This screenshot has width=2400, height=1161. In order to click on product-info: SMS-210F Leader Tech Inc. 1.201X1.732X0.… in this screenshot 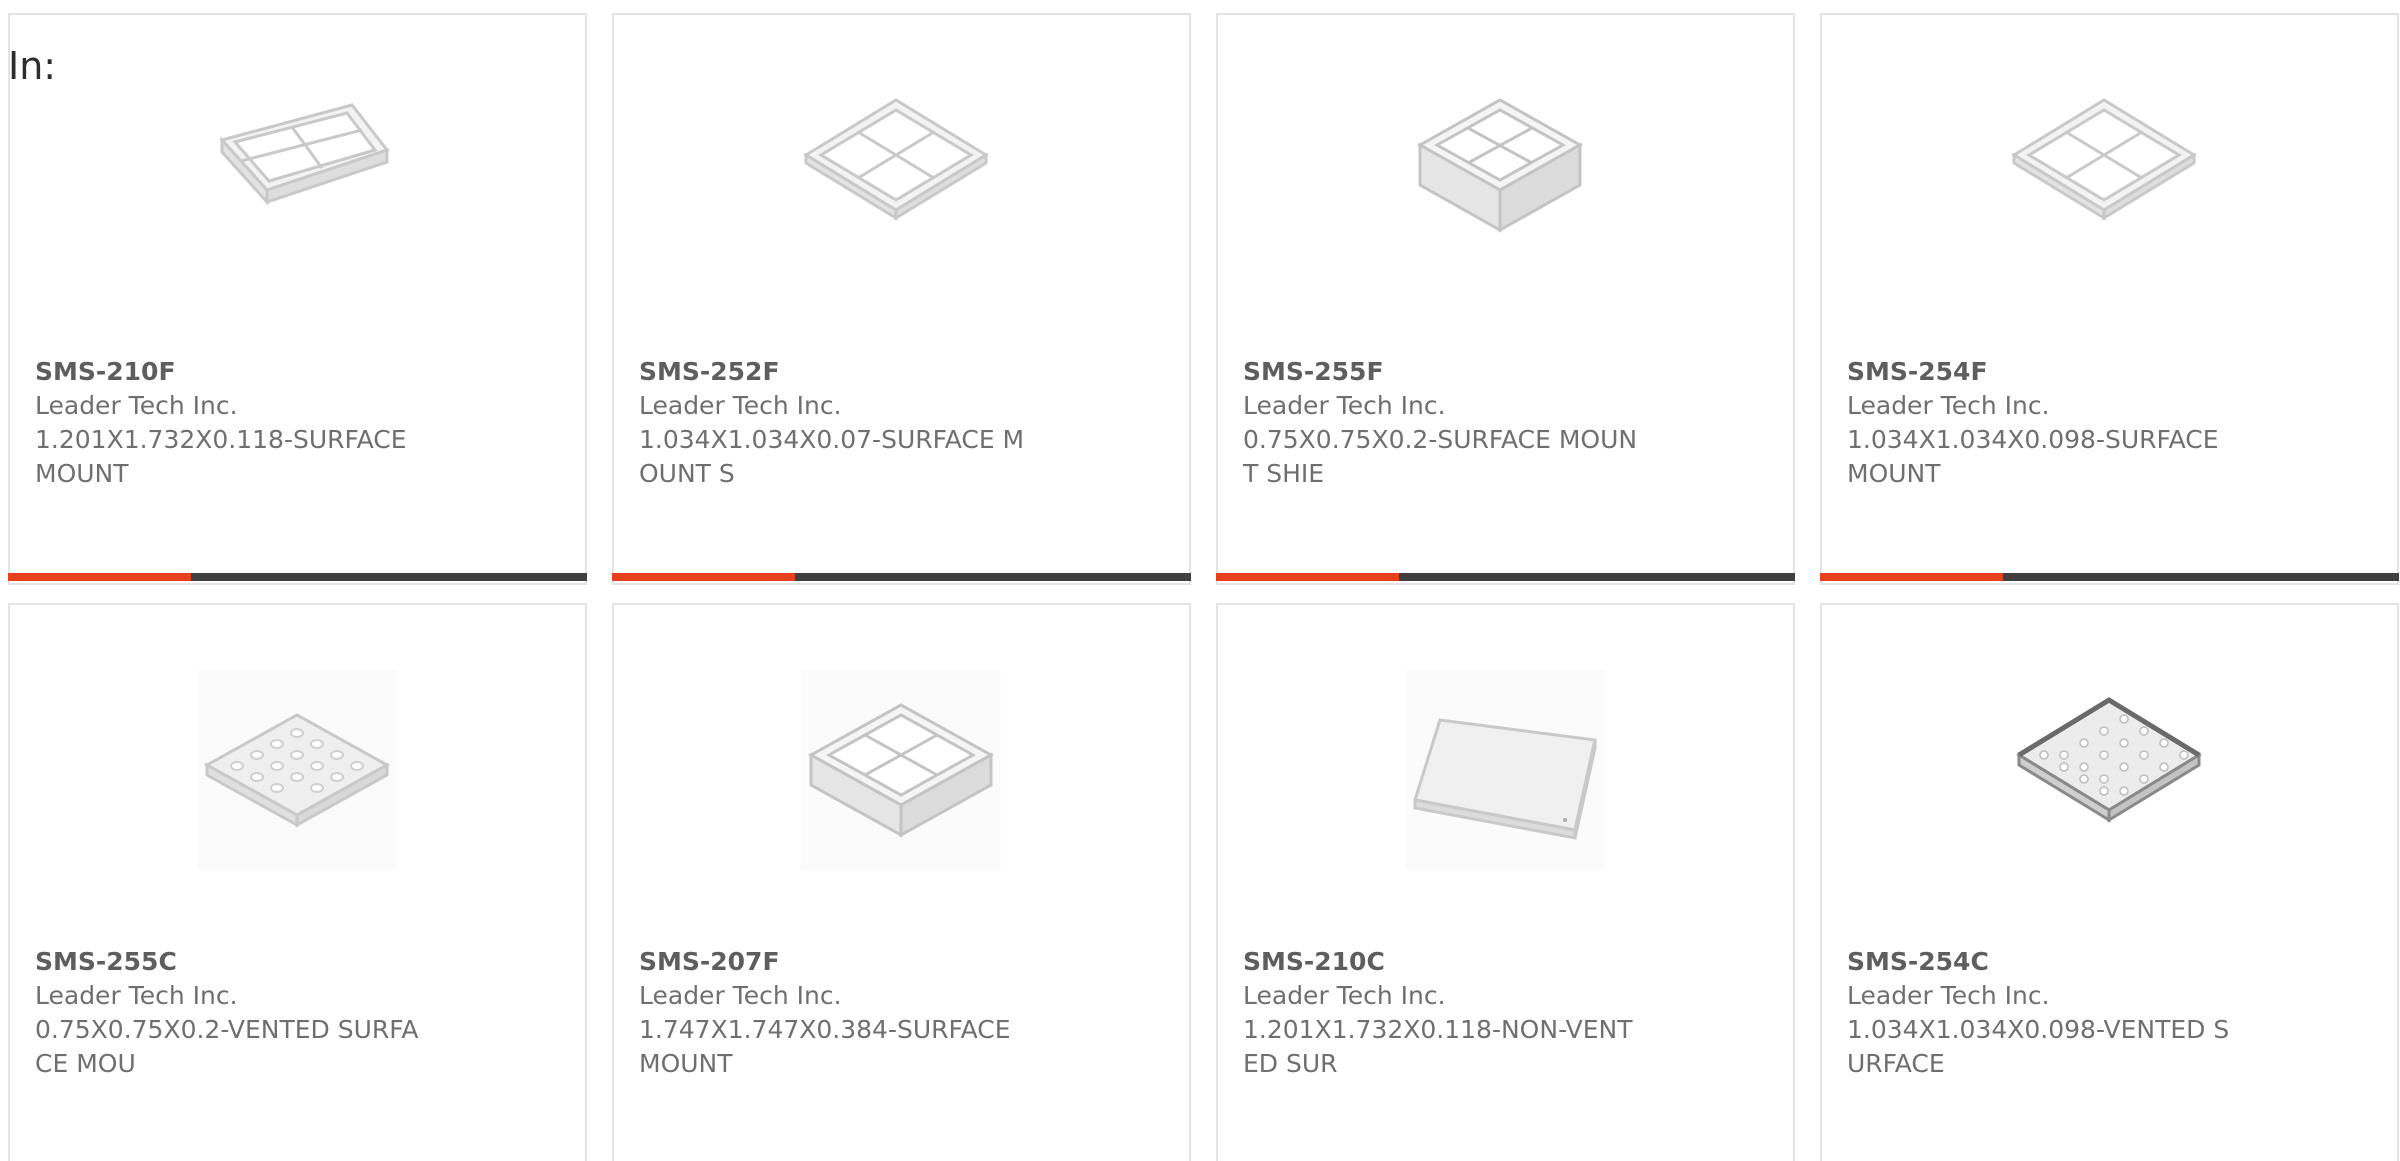, I will do `click(250, 423)`.